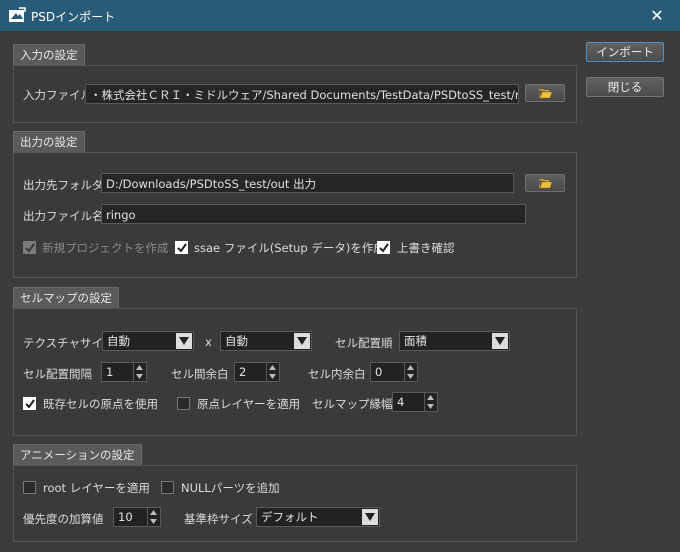 This screenshot has height=552, width=680. I want to click on texture-width-select: 自動, so click(148, 341).